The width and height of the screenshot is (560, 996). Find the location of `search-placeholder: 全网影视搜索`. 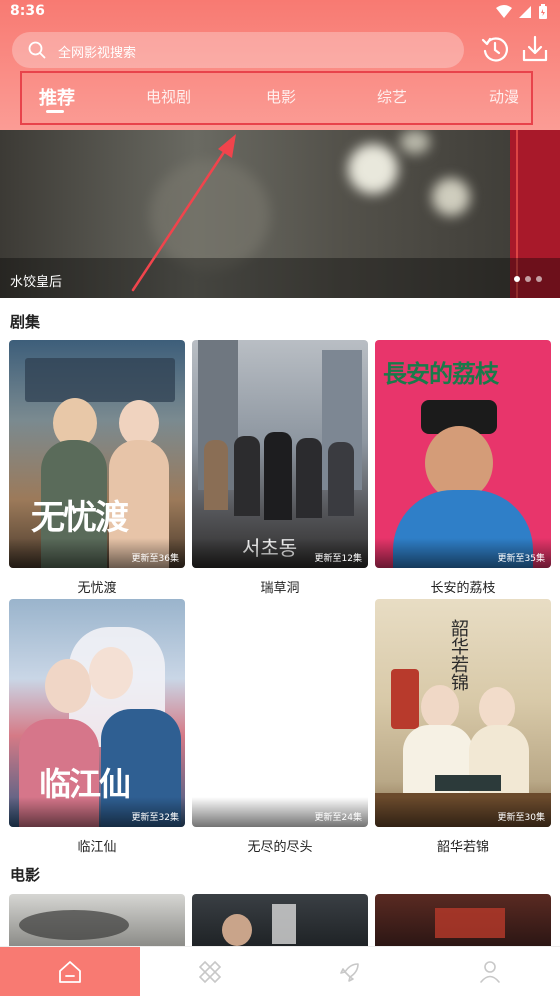

search-placeholder: 全网影视搜索 is located at coordinates (97, 53).